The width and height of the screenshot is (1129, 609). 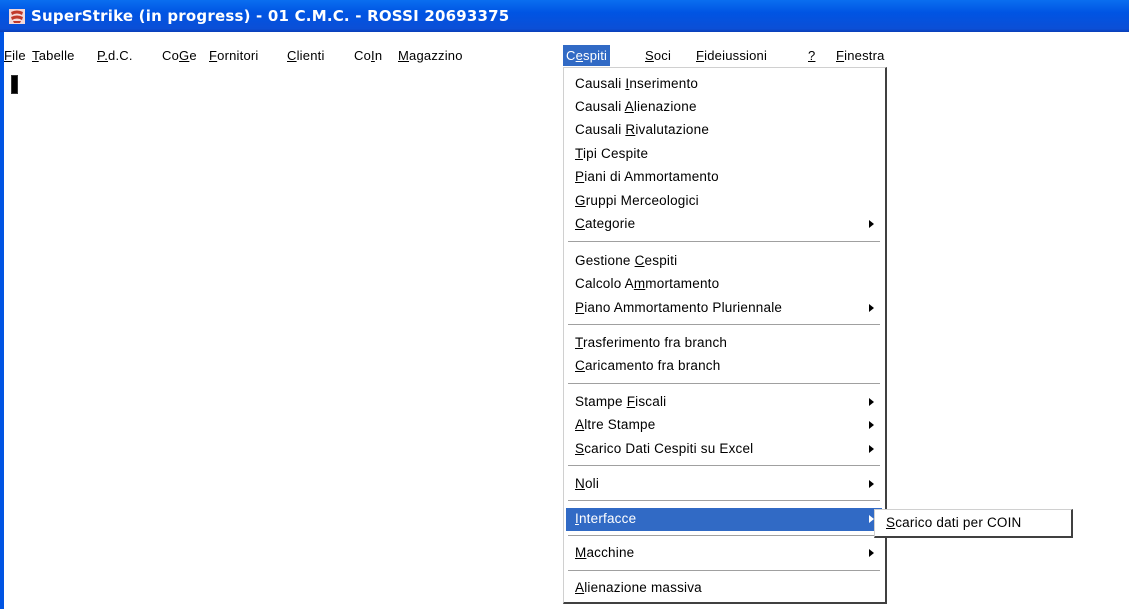 What do you see at coordinates (724, 588) in the screenshot?
I see `menu-item-alienazione-massiva: Alienazione massiva` at bounding box center [724, 588].